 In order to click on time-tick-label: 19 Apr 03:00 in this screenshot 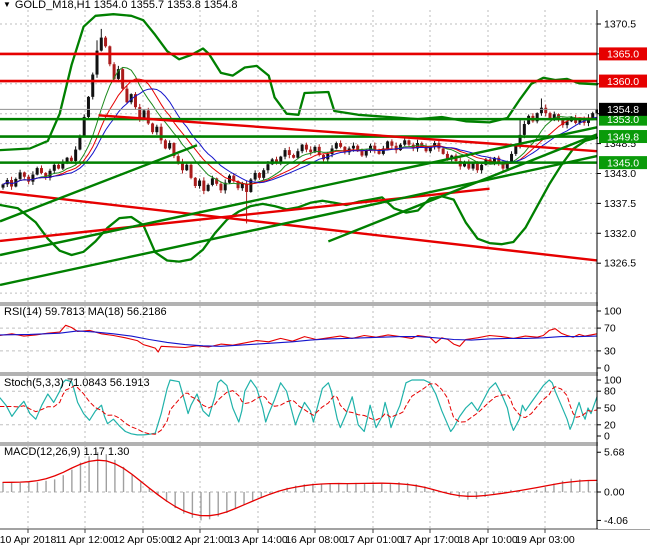, I will do `click(545, 540)`.